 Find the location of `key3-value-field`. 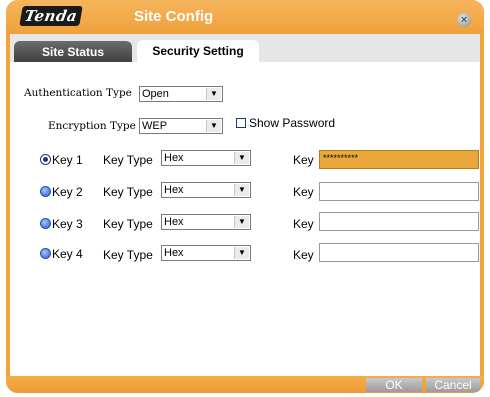

key3-value-field is located at coordinates (399, 221).